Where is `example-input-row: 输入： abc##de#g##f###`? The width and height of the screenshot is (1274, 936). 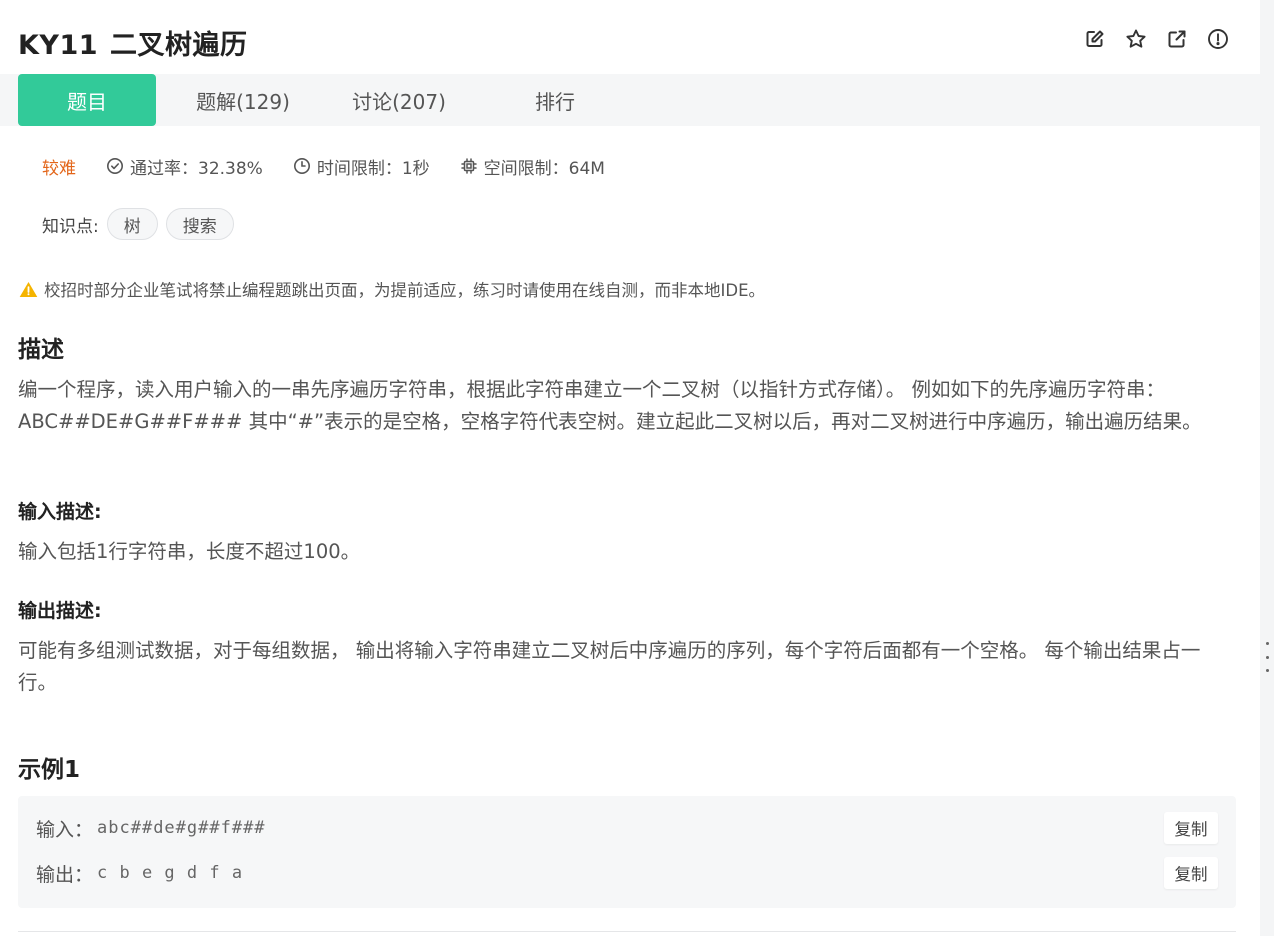
example-input-row: 输入： abc##de#g##f### is located at coordinates (151, 828).